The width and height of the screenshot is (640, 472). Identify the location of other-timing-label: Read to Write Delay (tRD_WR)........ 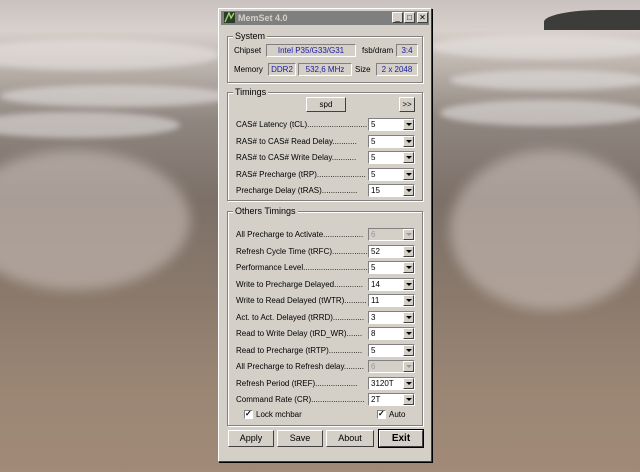
(299, 333).